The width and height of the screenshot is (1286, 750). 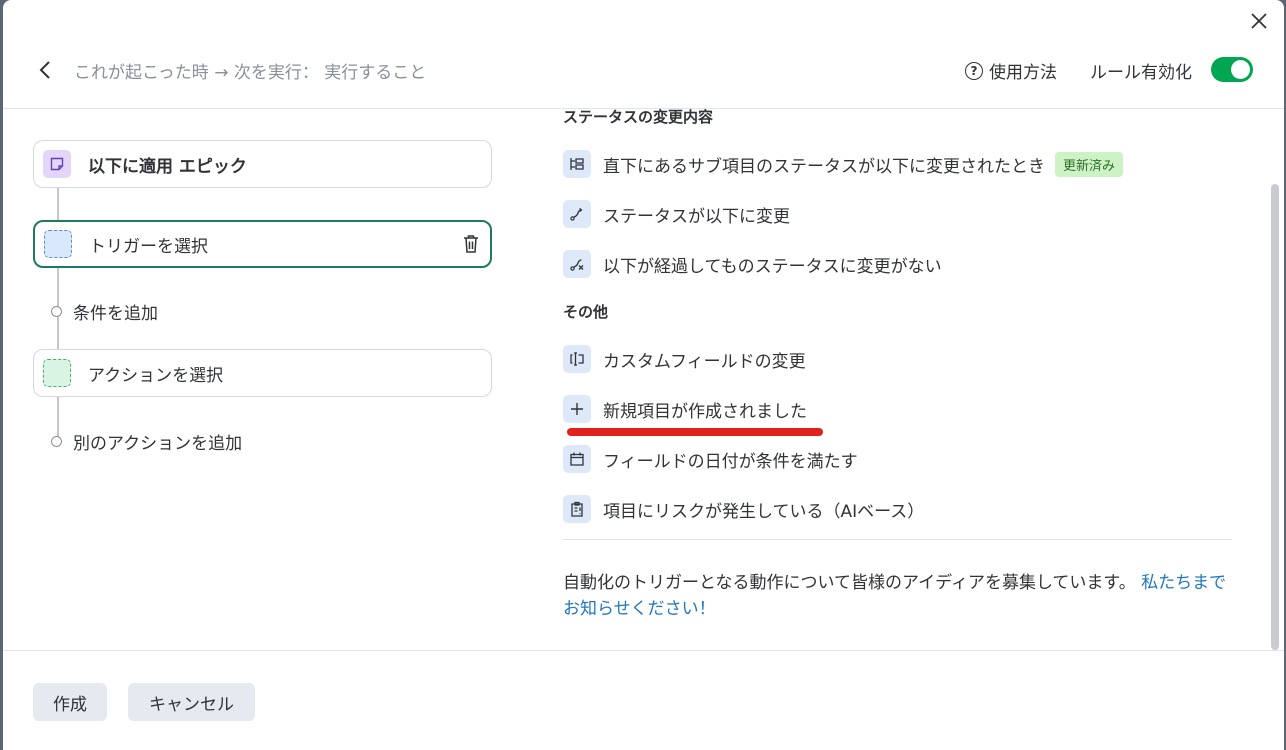 What do you see at coordinates (577, 409) in the screenshot?
I see `plus-icon` at bounding box center [577, 409].